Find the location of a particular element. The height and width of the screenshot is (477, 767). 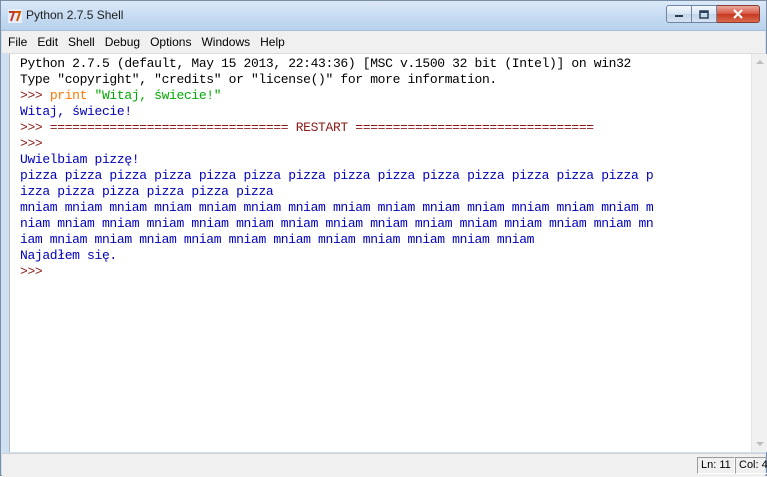

command-line: >>> print "Witaj, świecie!" is located at coordinates (121, 95).